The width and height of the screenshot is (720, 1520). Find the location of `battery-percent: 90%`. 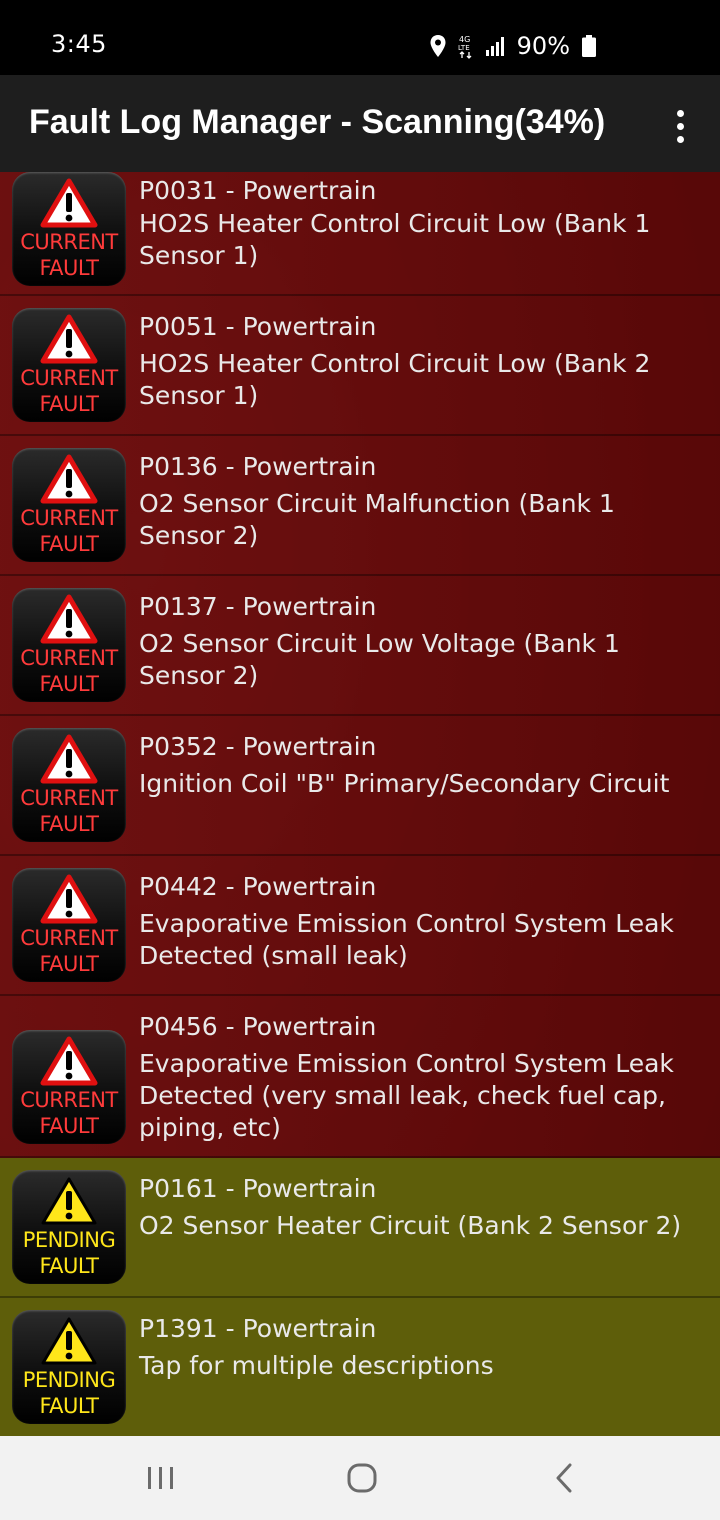

battery-percent: 90% is located at coordinates (543, 46).